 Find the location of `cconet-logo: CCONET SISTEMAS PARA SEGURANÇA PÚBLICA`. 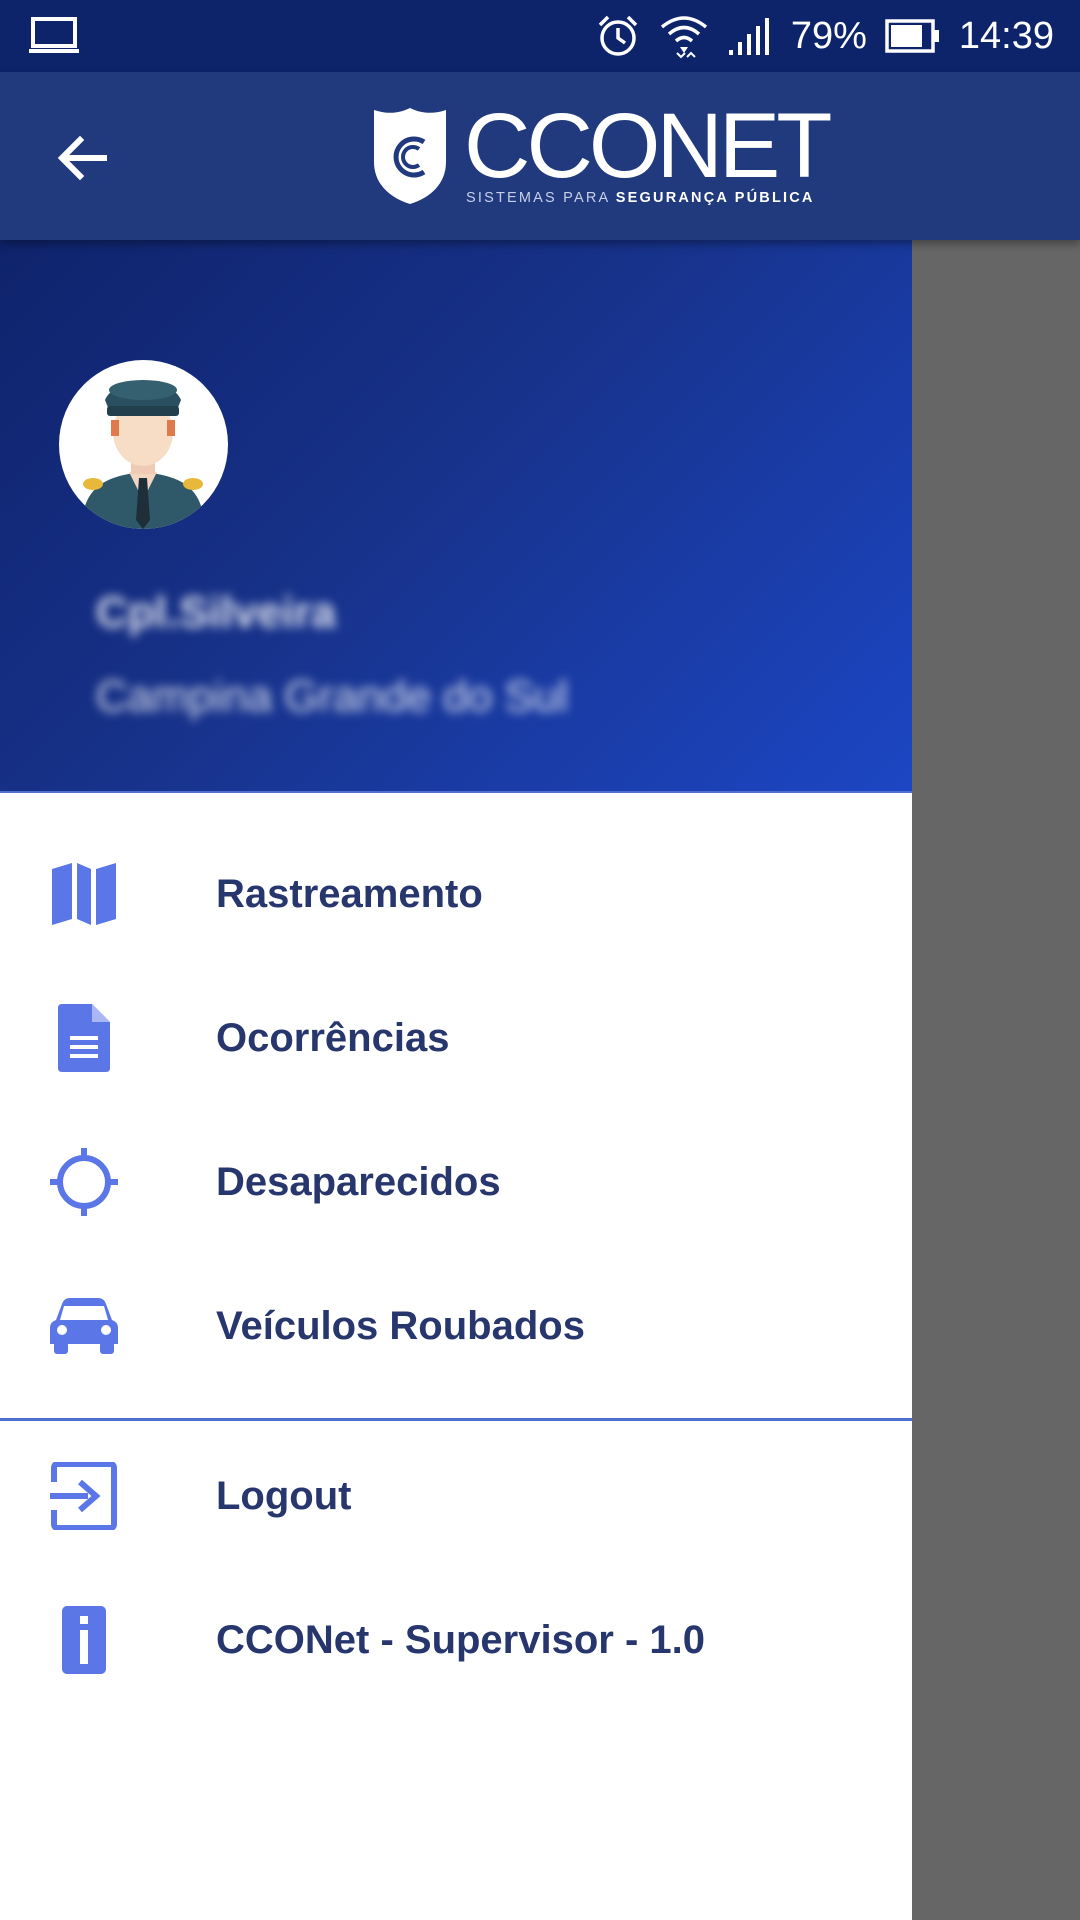

cconet-logo: CCONET SISTEMAS PARA SEGURANÇA PÚBLICA is located at coordinates (602, 154).